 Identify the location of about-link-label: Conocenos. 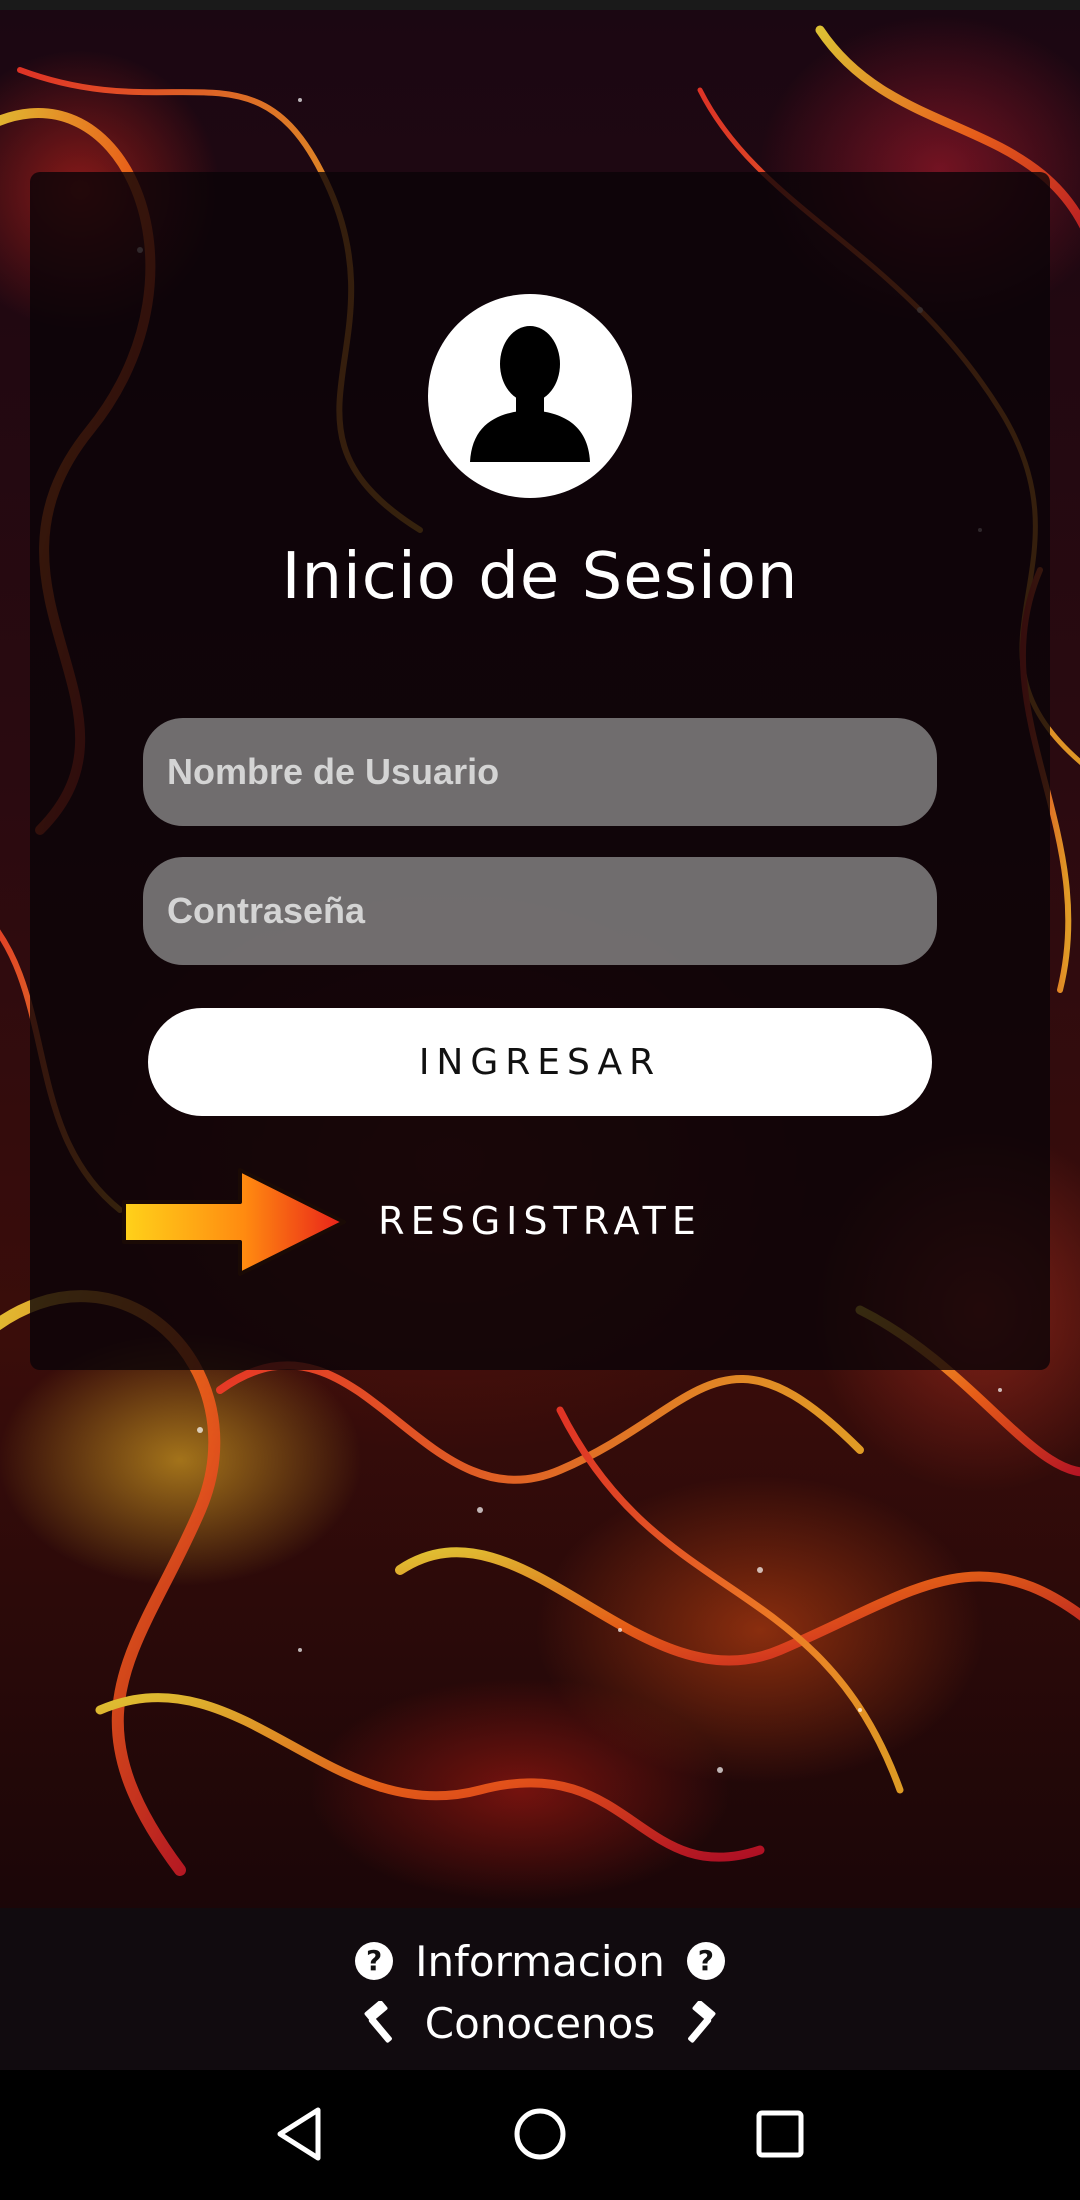
(540, 2023).